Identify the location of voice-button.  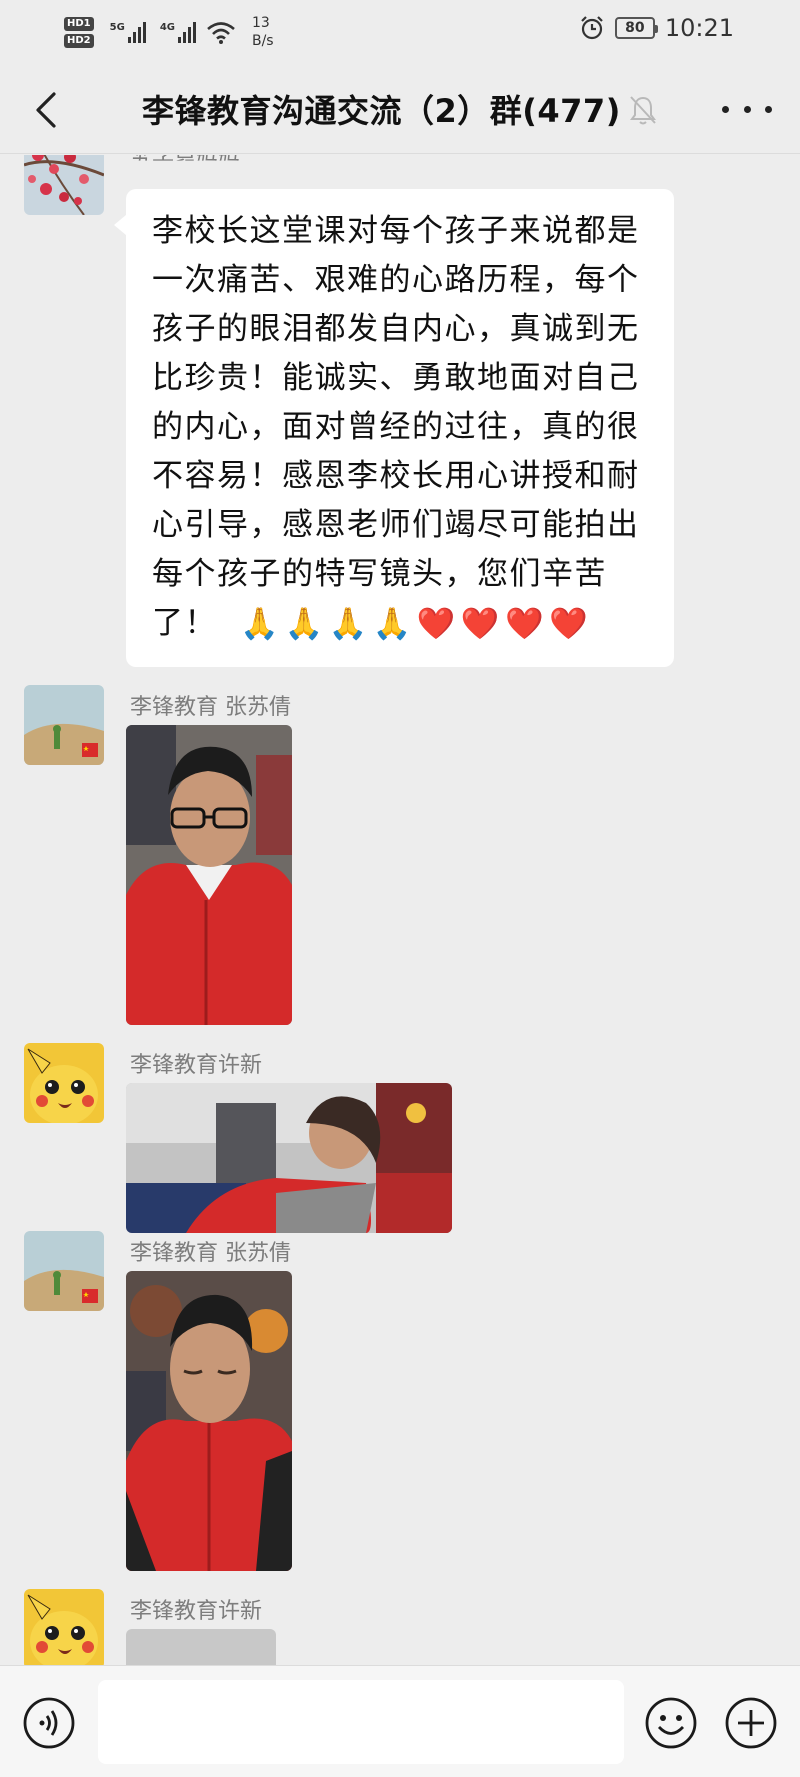
(49, 1723).